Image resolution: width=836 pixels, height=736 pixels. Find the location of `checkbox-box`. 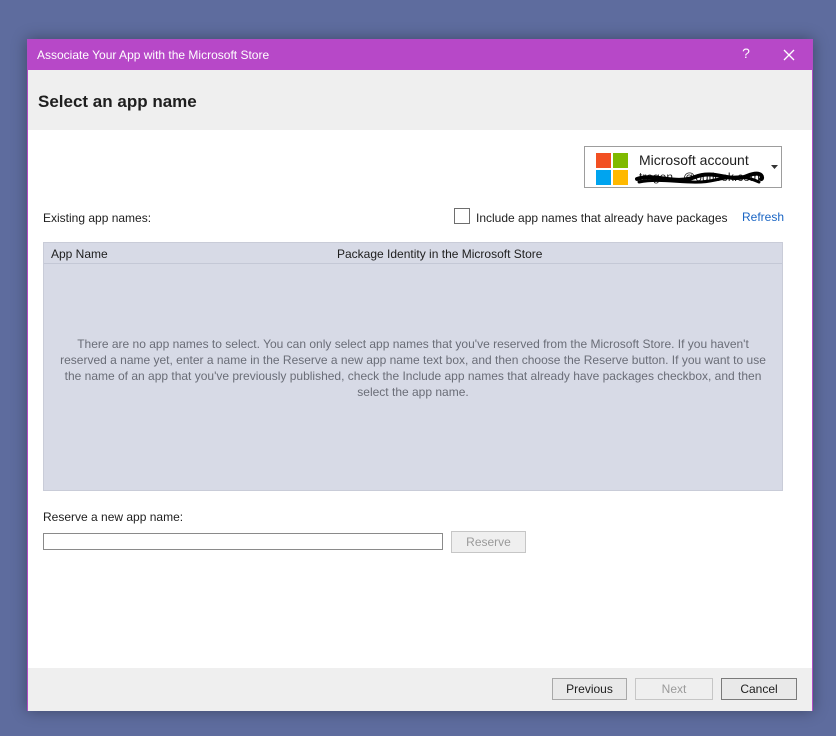

checkbox-box is located at coordinates (462, 216).